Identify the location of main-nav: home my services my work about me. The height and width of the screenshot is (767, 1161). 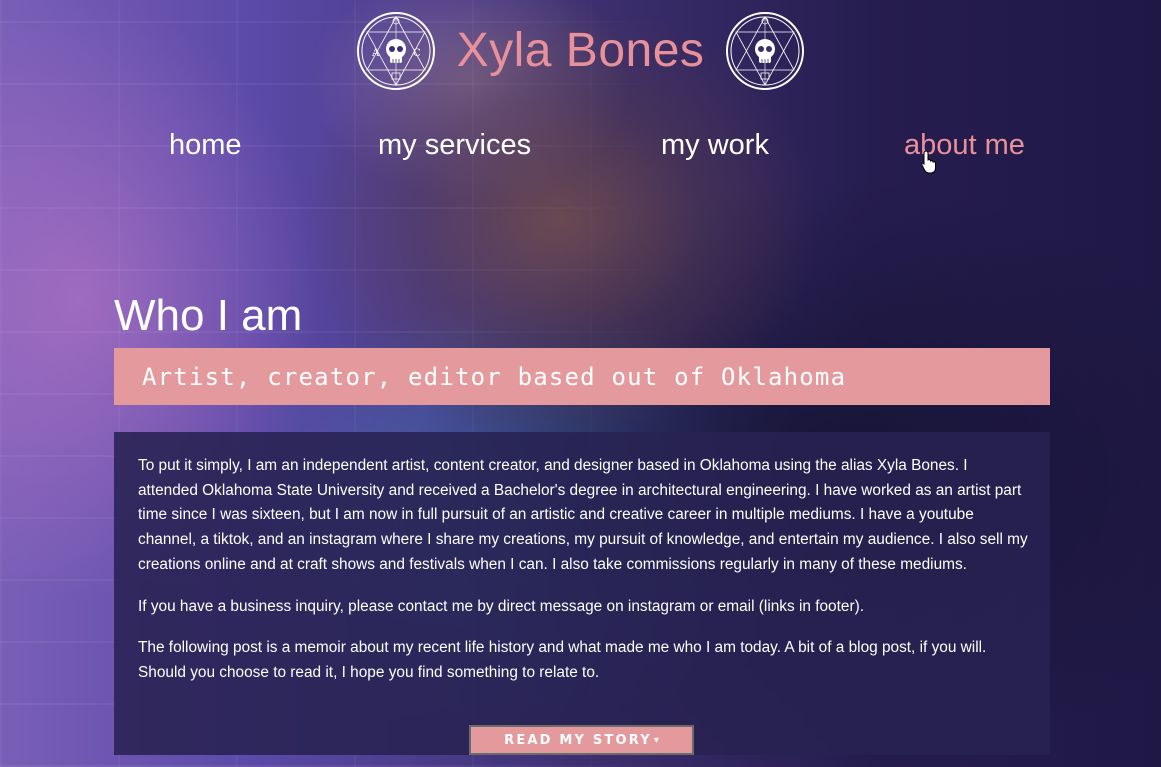
(580, 145).